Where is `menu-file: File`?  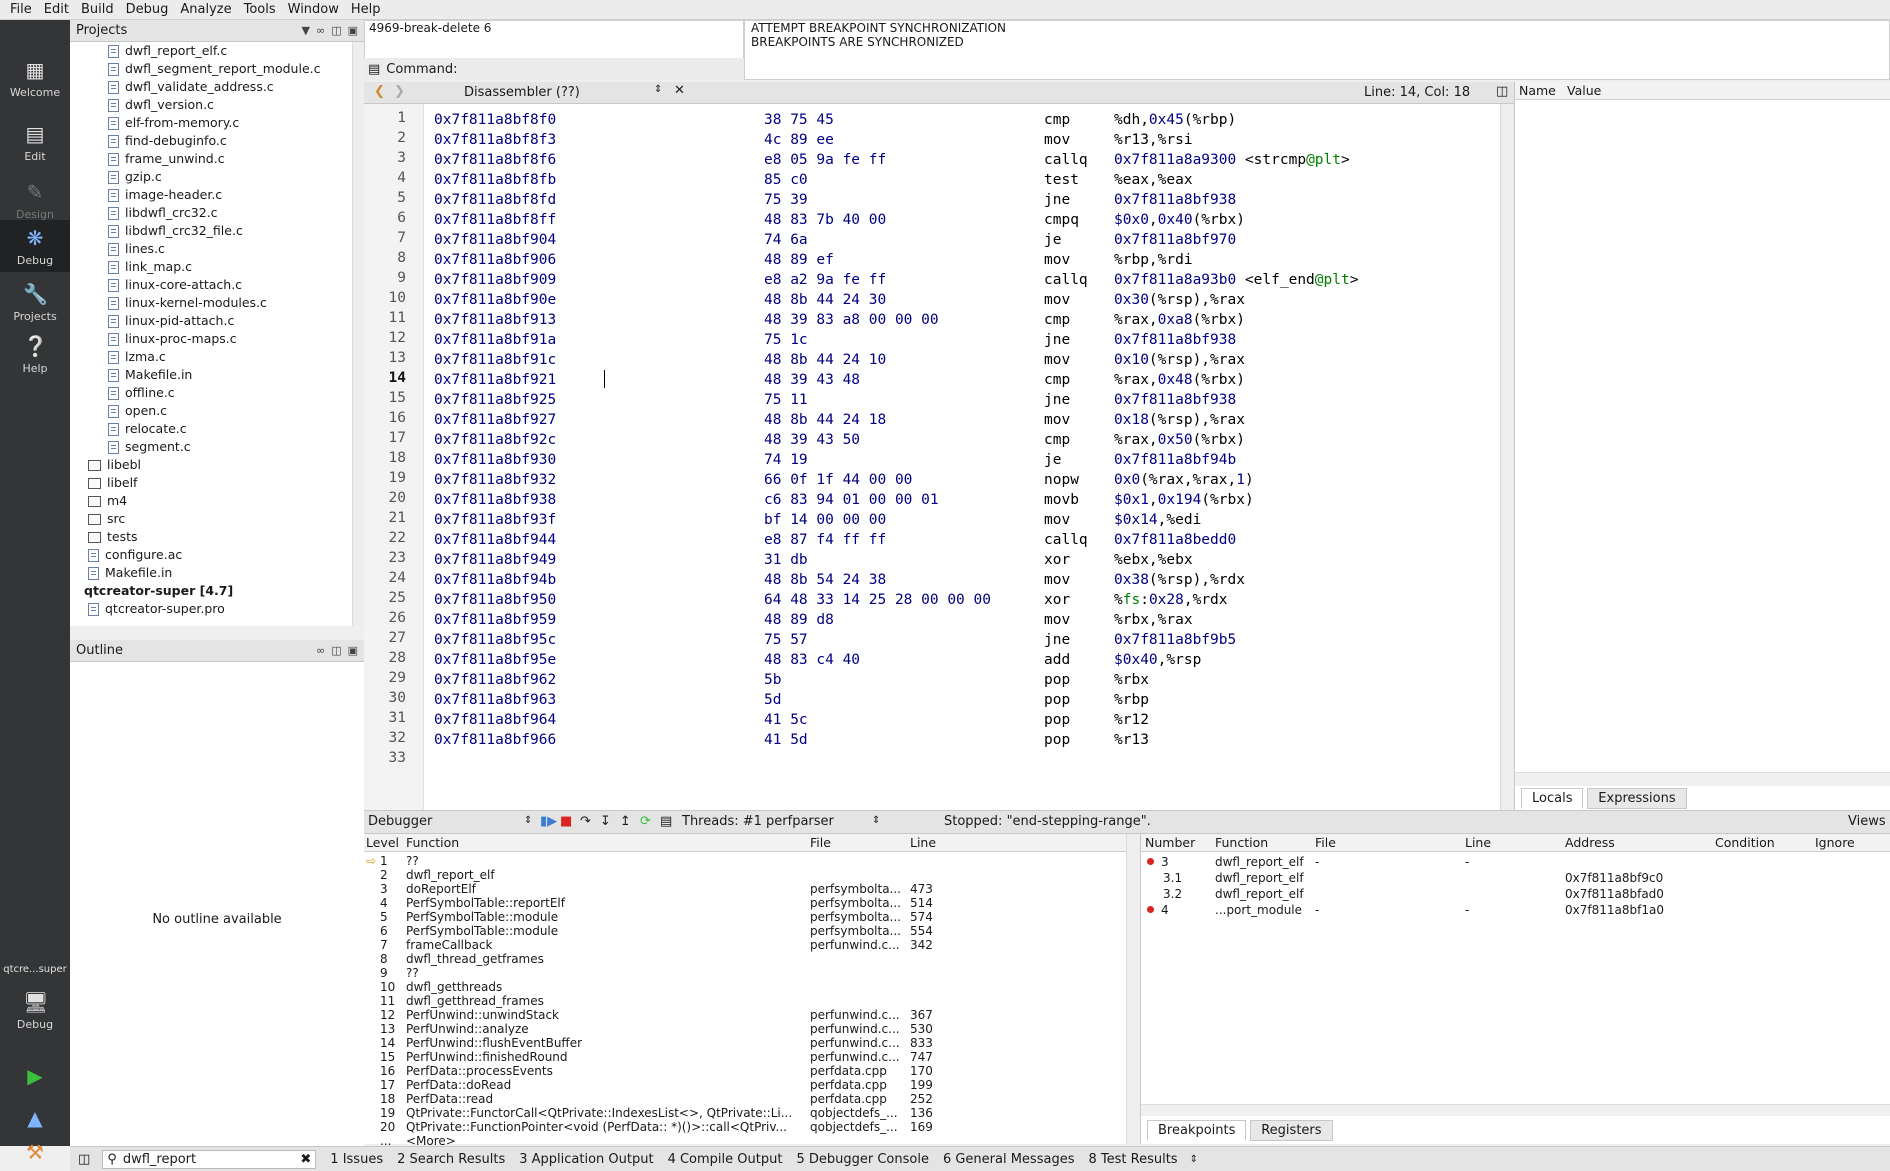
menu-file: File is located at coordinates (21, 10).